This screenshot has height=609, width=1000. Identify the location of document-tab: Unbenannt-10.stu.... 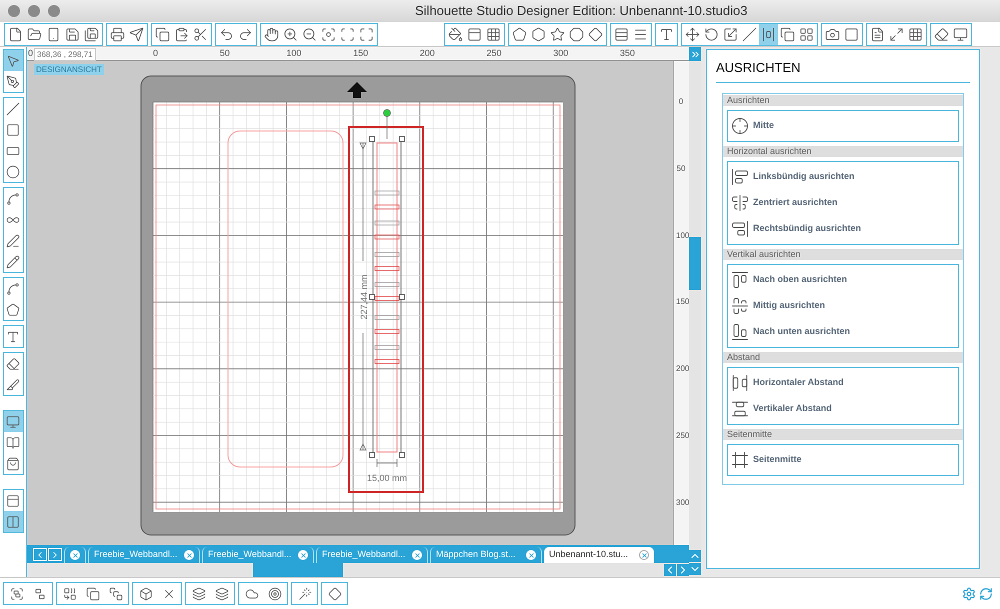
(599, 555).